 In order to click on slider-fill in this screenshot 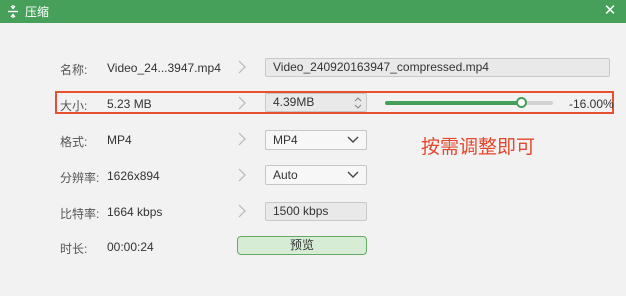, I will do `click(453, 103)`.